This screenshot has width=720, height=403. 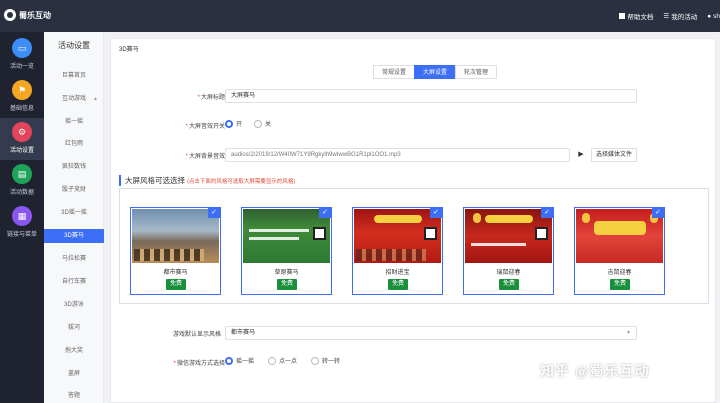 I want to click on grid-icon: ▦, so click(x=22, y=216).